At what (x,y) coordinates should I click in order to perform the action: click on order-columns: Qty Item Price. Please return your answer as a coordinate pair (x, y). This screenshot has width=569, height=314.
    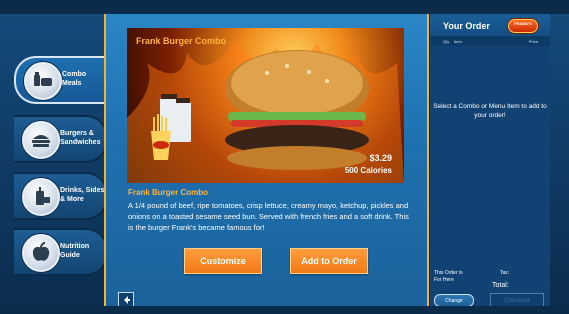
    Looking at the image, I should click on (490, 41).